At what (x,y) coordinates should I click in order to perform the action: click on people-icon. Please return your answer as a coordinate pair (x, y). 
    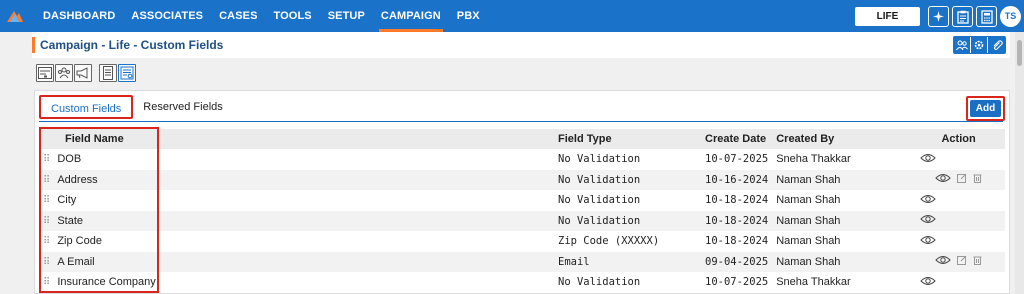
    Looking at the image, I should click on (962, 45).